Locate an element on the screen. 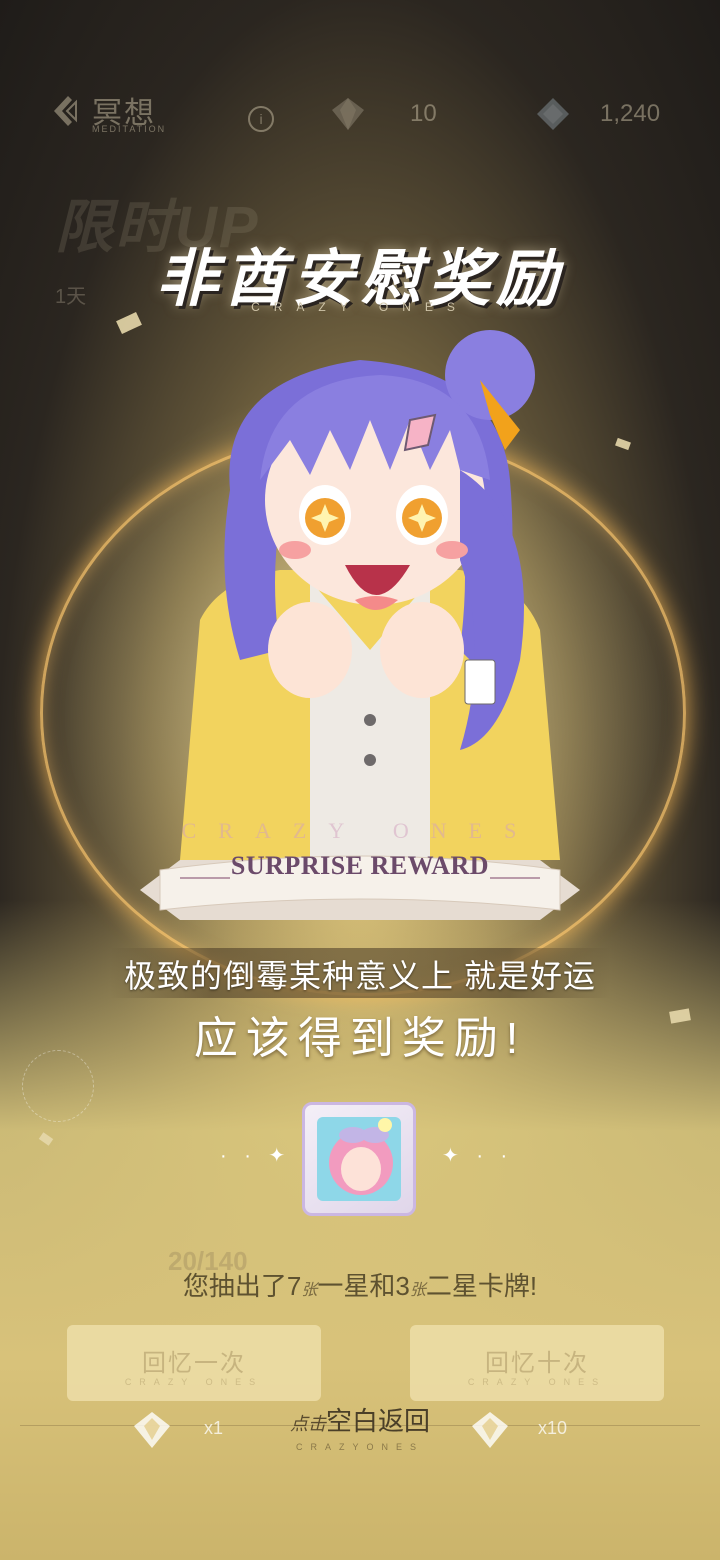 The image size is (720, 1560). info-icon: i is located at coordinates (261, 119).